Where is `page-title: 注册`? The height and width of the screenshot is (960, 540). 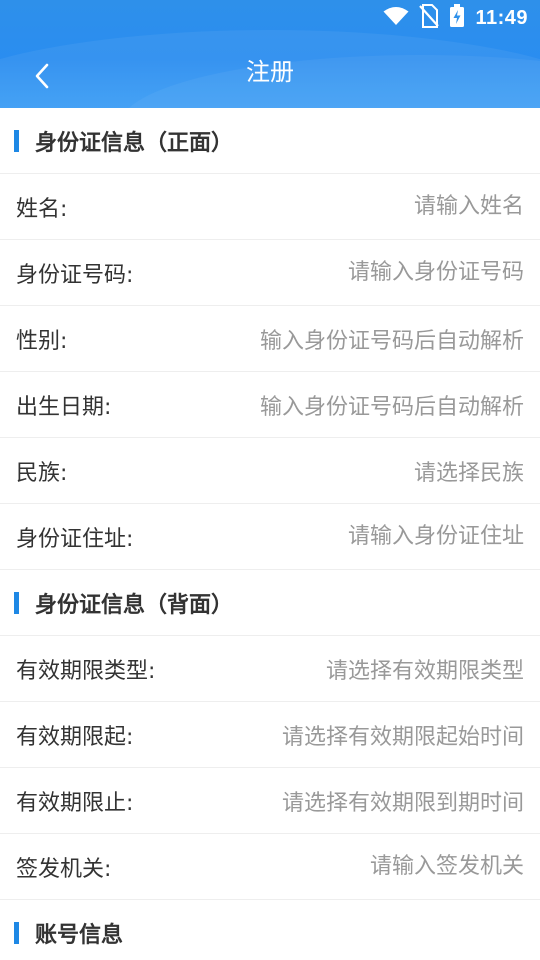 page-title: 注册 is located at coordinates (270, 72).